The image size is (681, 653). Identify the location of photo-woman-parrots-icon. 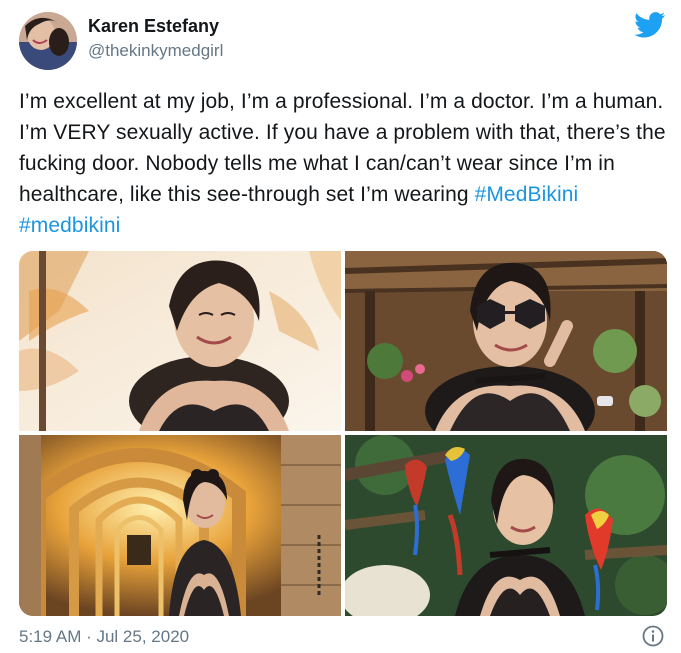
(506, 525).